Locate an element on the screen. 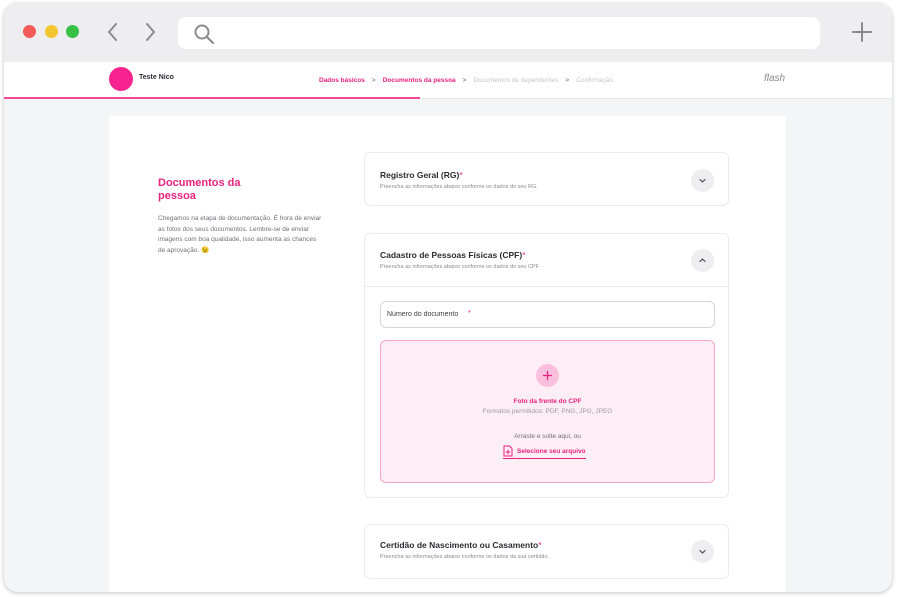  dropzone-title: Foto da frente do CPF is located at coordinates (547, 401).